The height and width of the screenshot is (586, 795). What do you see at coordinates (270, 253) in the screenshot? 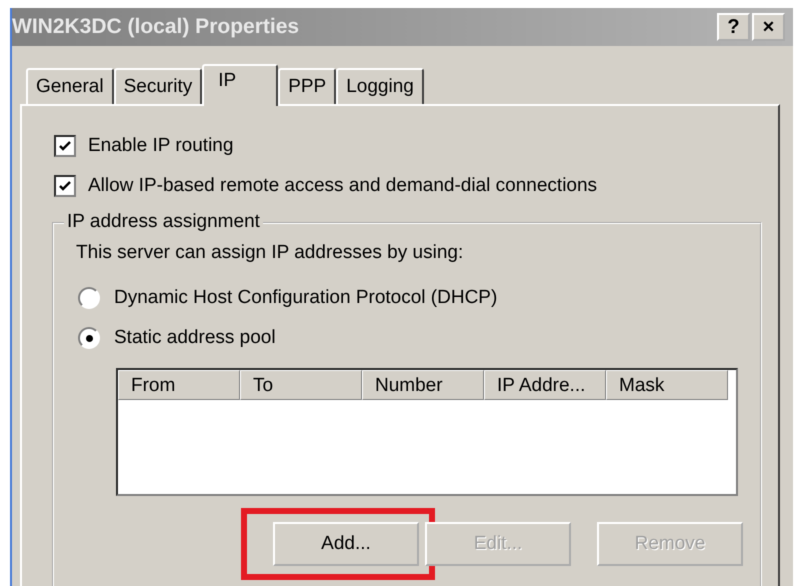
I see `prompt-text: This server can assign IP addresses by using:` at bounding box center [270, 253].